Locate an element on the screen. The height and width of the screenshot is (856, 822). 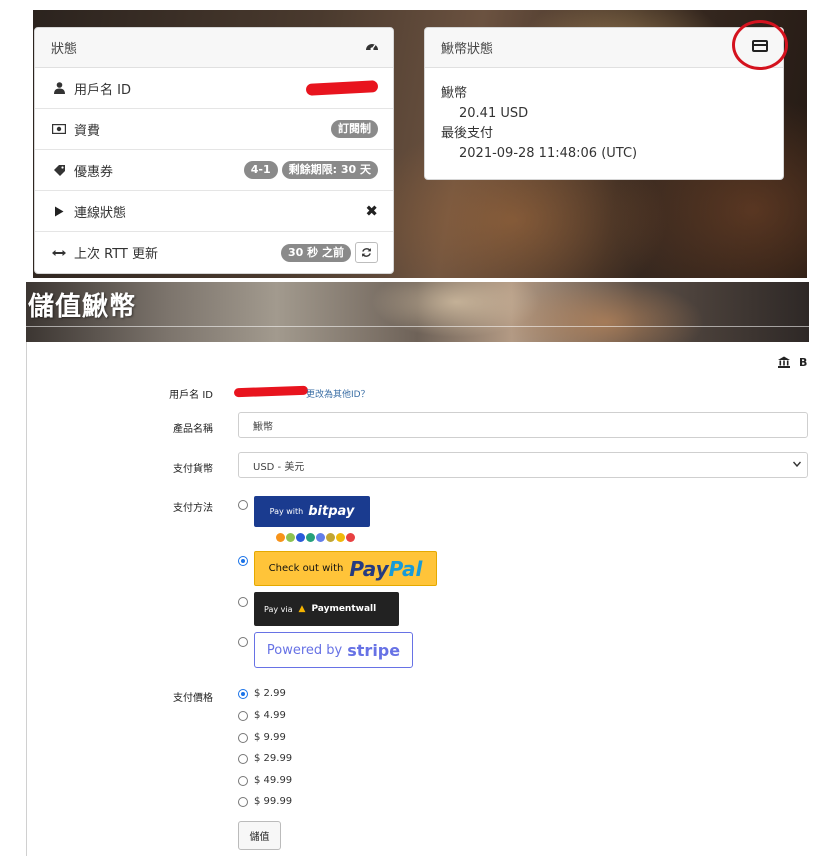
connection-label: 連線狀態 is located at coordinates (100, 213).